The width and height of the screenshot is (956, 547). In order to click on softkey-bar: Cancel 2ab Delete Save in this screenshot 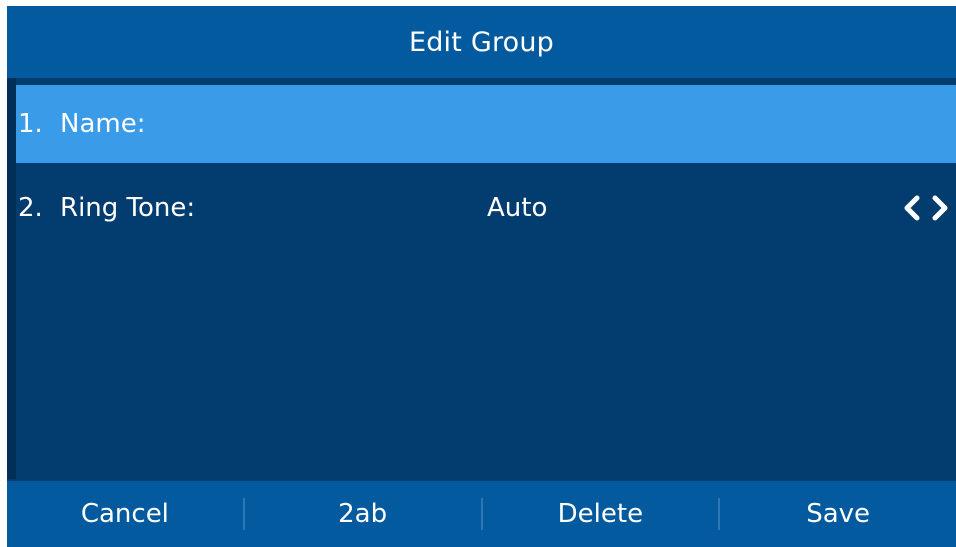, I will do `click(481, 514)`.